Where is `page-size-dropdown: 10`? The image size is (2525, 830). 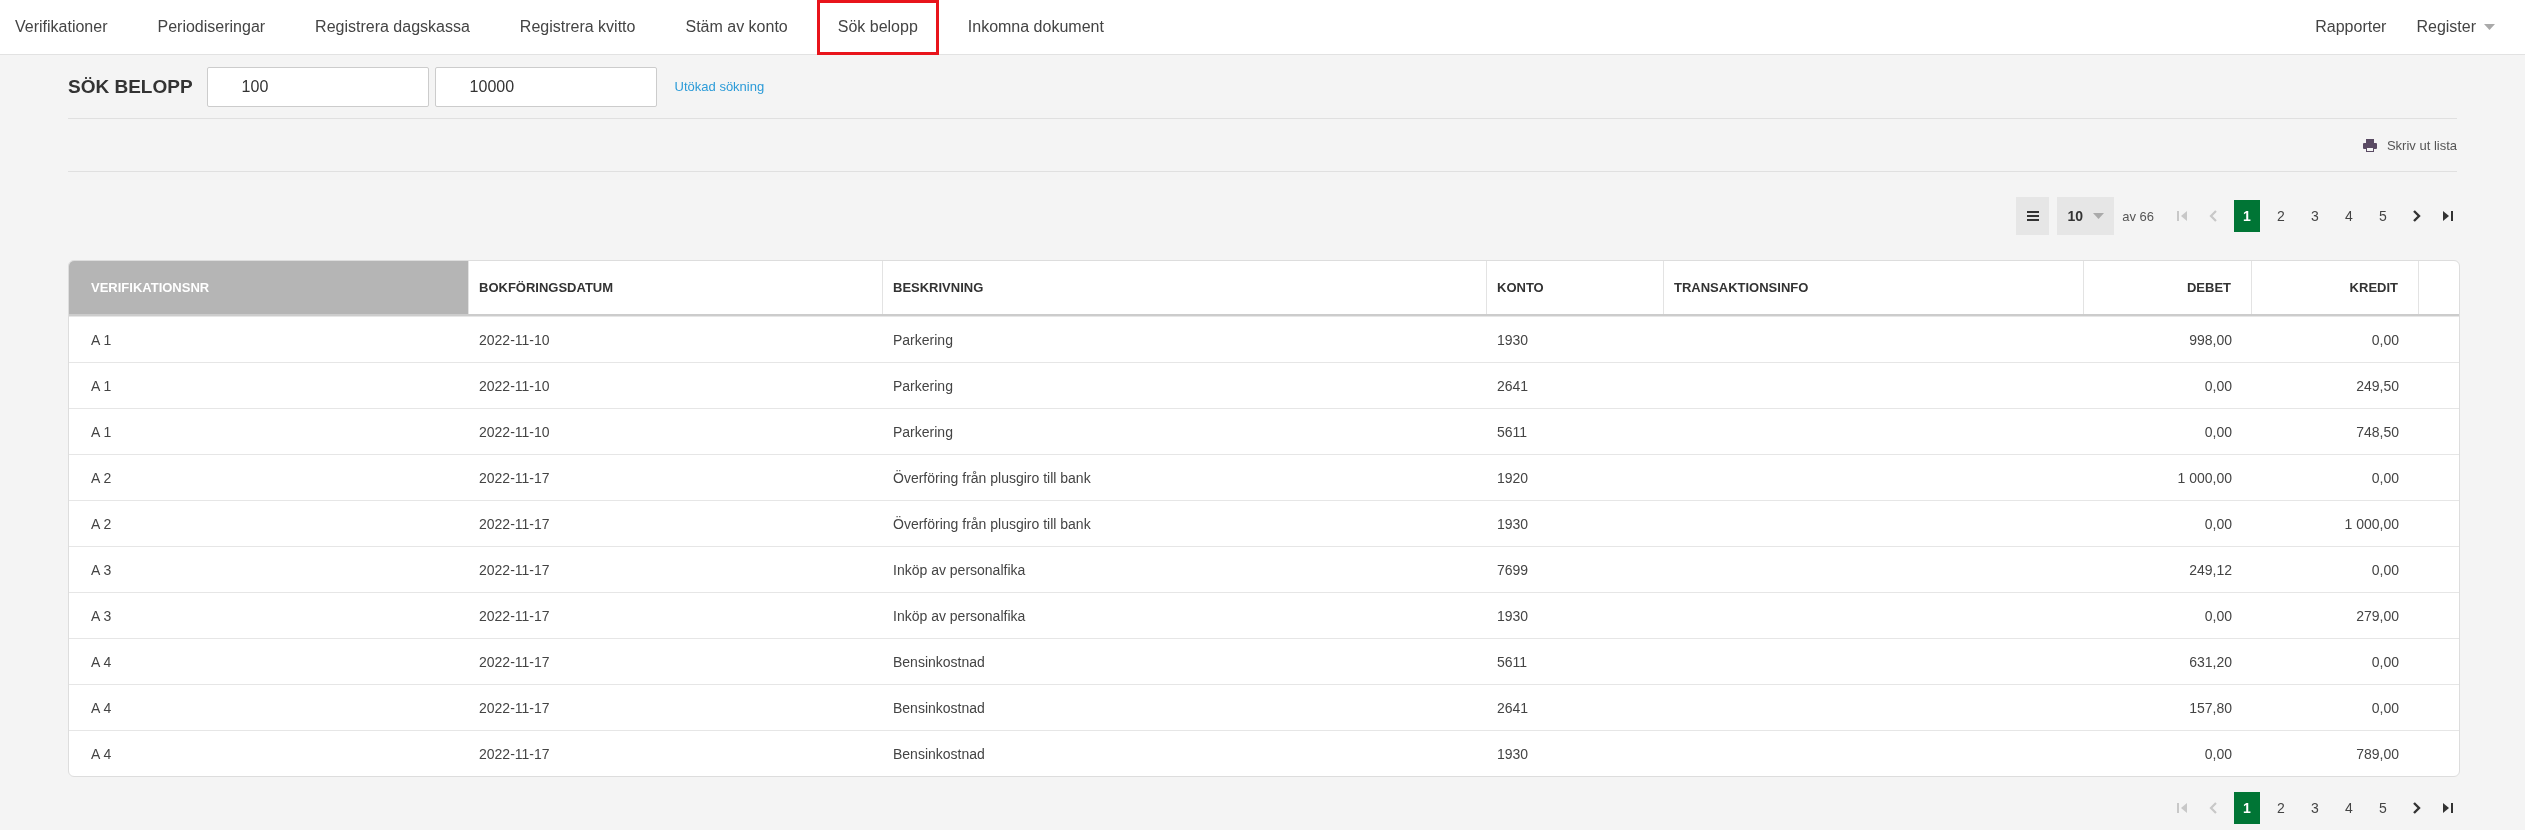 page-size-dropdown: 10 is located at coordinates (2086, 216).